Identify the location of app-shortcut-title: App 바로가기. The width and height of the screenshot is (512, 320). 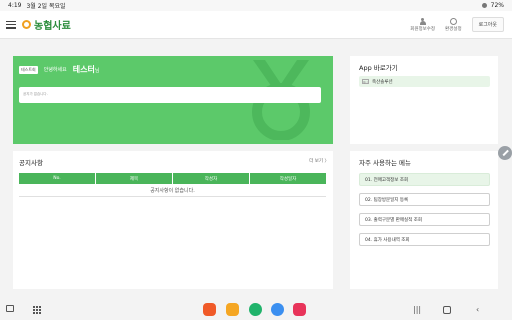
(378, 68).